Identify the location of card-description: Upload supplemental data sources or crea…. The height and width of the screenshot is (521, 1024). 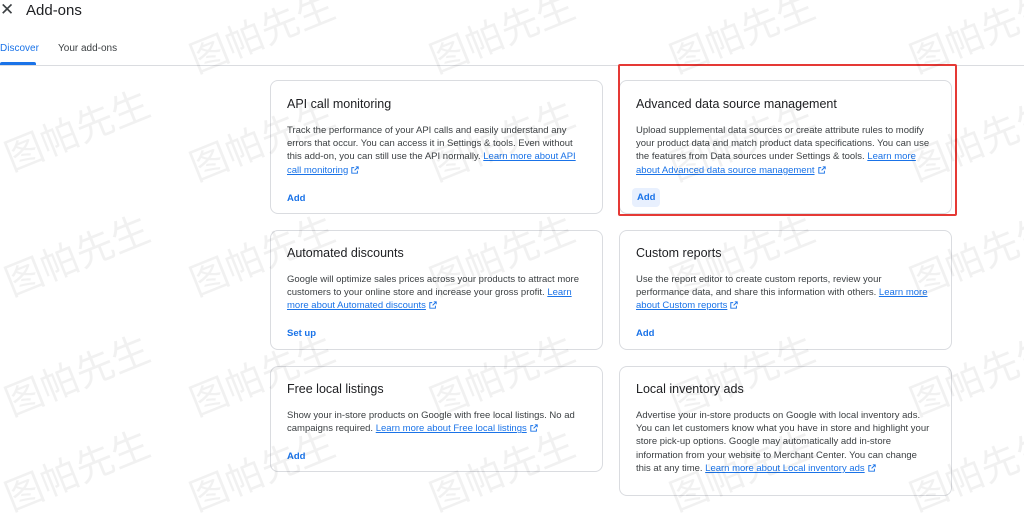
(784, 150).